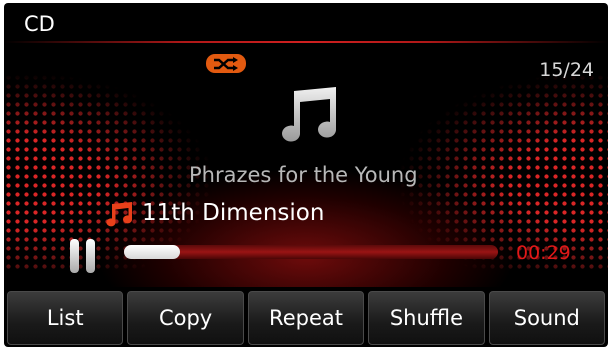 The height and width of the screenshot is (351, 612). I want to click on source-title: CD, so click(39, 24).